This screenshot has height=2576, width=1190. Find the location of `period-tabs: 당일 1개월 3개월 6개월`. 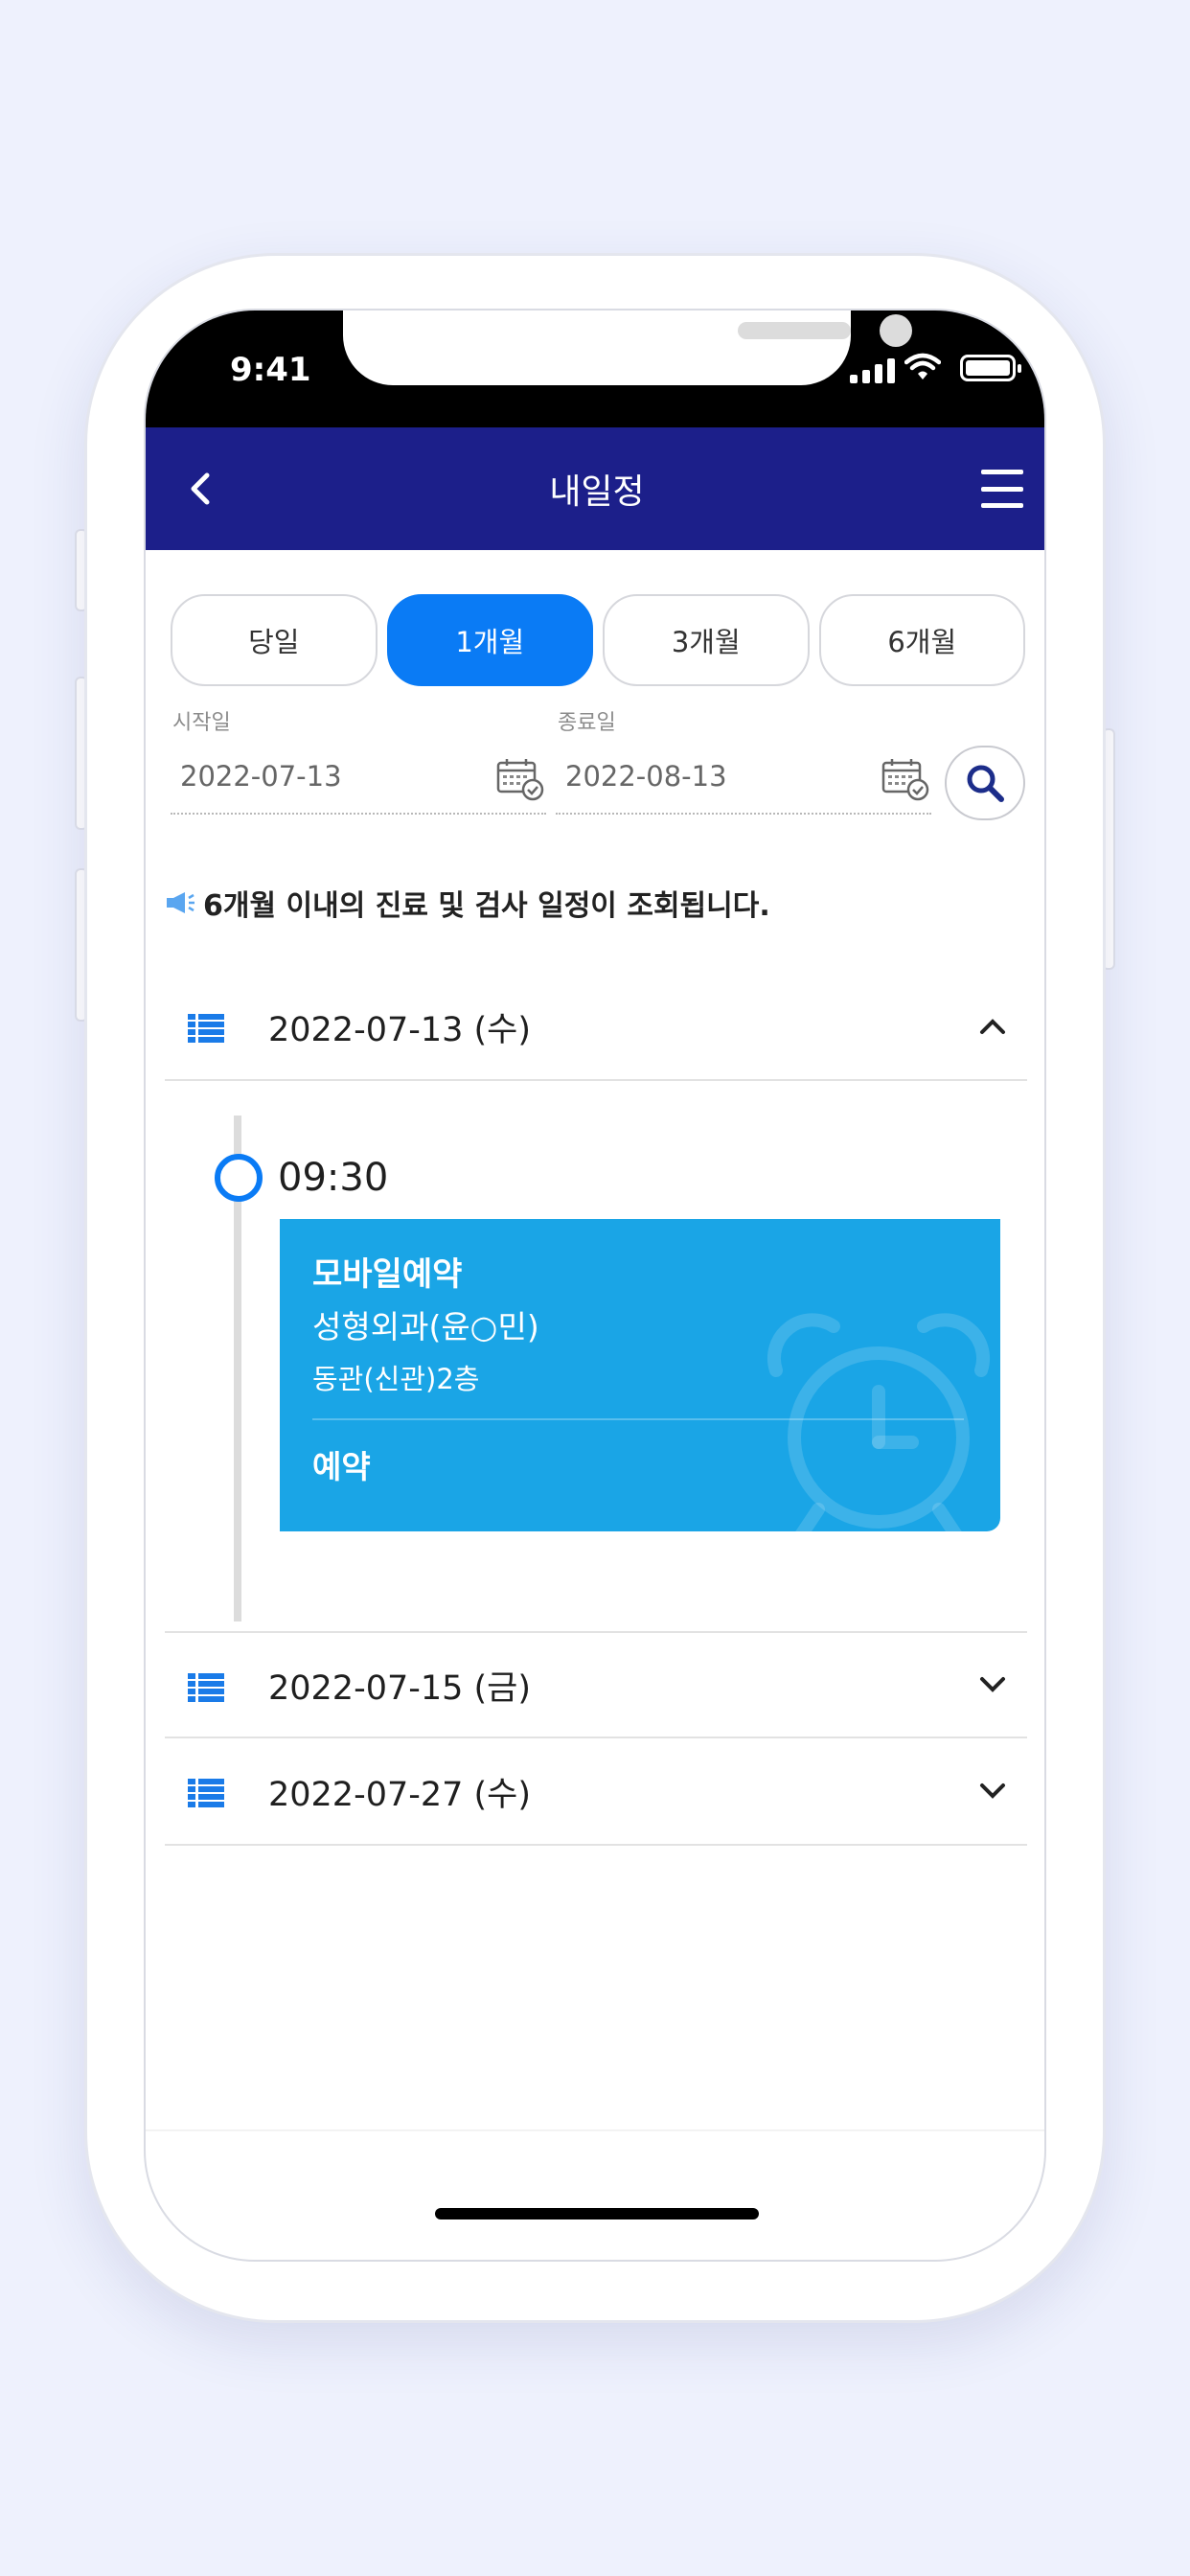

period-tabs: 당일 1개월 3개월 6개월 is located at coordinates (598, 640).